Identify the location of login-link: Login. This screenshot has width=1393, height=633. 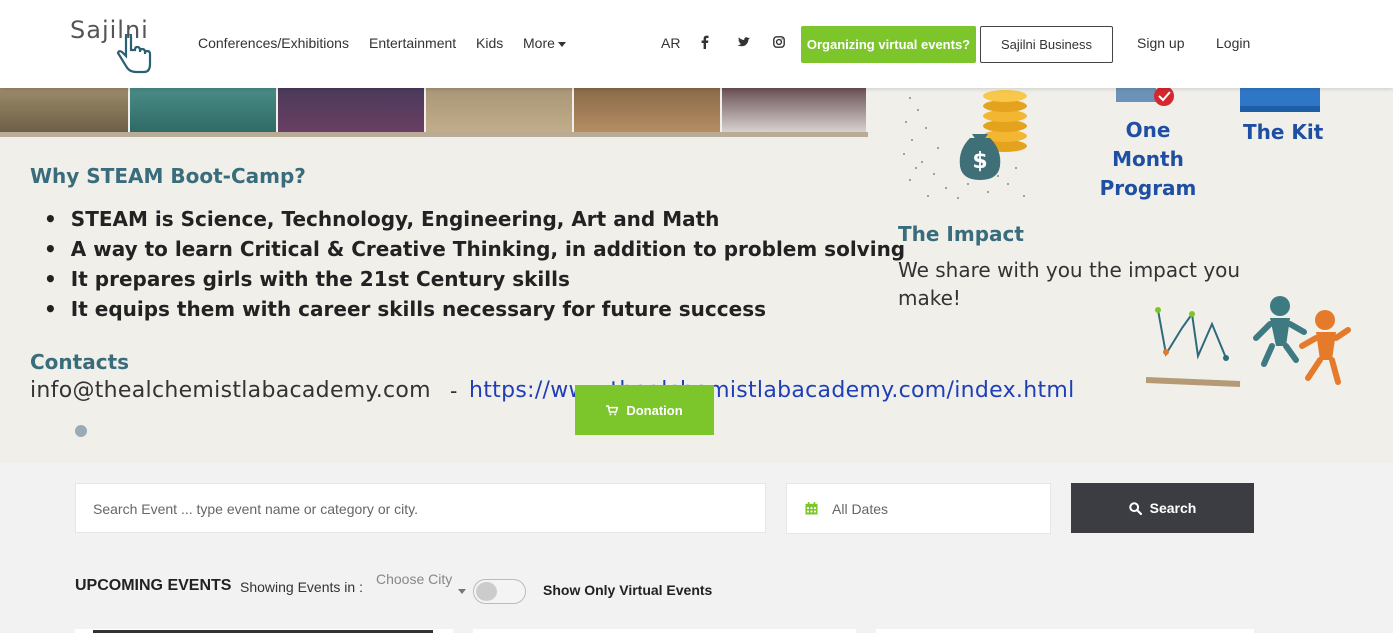
(1233, 43).